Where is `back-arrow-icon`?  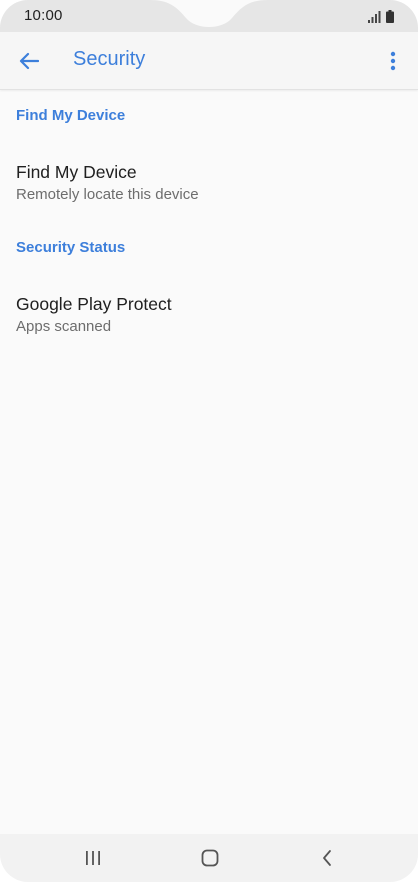 back-arrow-icon is located at coordinates (29, 61).